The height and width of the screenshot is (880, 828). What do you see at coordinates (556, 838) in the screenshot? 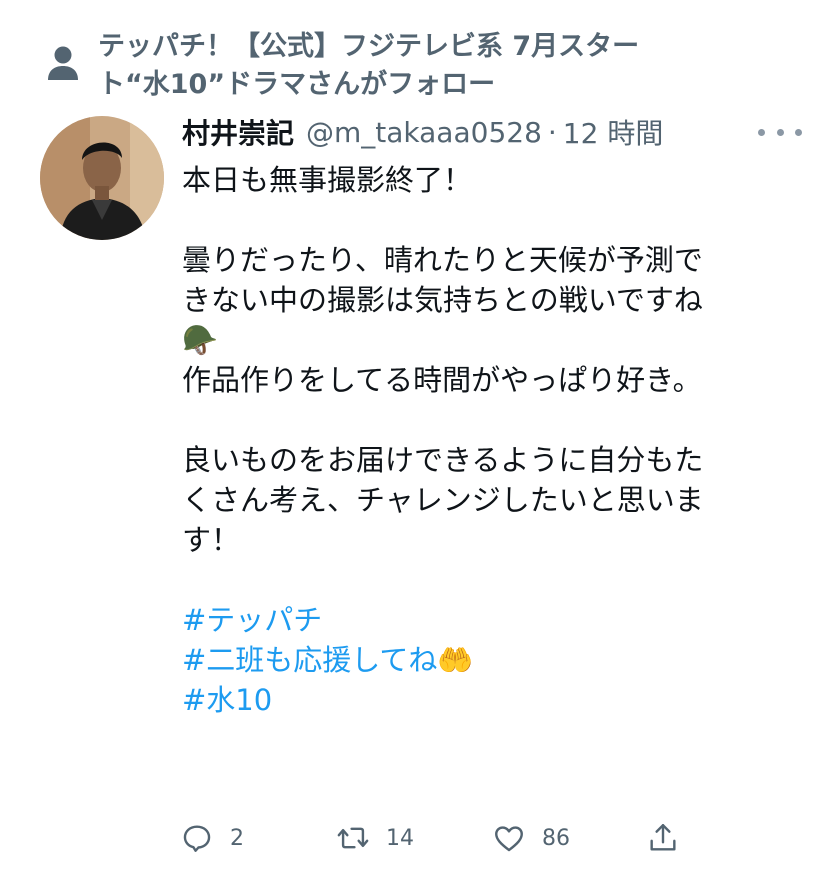
I see `like-count: 86` at bounding box center [556, 838].